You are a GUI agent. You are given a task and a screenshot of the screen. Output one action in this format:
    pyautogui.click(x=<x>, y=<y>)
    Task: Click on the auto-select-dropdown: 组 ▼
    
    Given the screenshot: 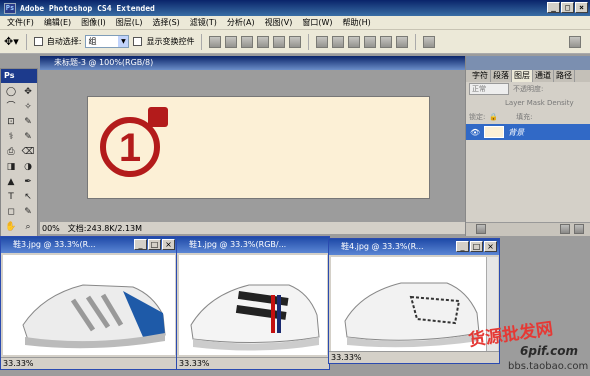 What is the action you would take?
    pyautogui.click(x=107, y=41)
    